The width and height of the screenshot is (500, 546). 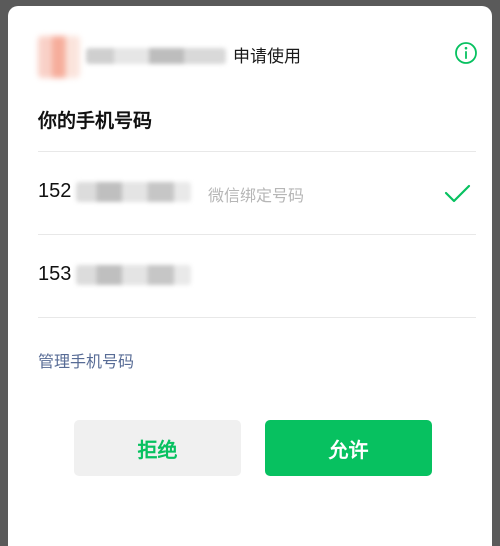 What do you see at coordinates (267, 57) in the screenshot?
I see `header-title: 申请使用` at bounding box center [267, 57].